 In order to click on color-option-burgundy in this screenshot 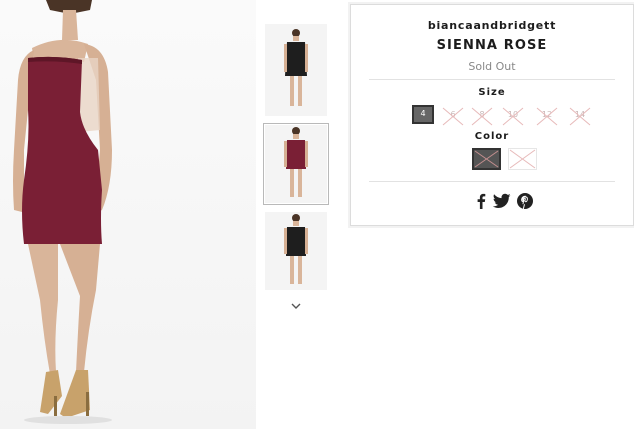, I will do `click(522, 159)`.